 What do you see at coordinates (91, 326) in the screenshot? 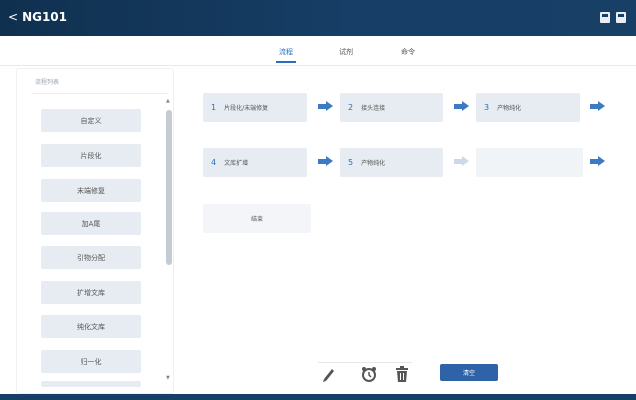
I see `sidebar-item-purify: 纯化文库` at bounding box center [91, 326].